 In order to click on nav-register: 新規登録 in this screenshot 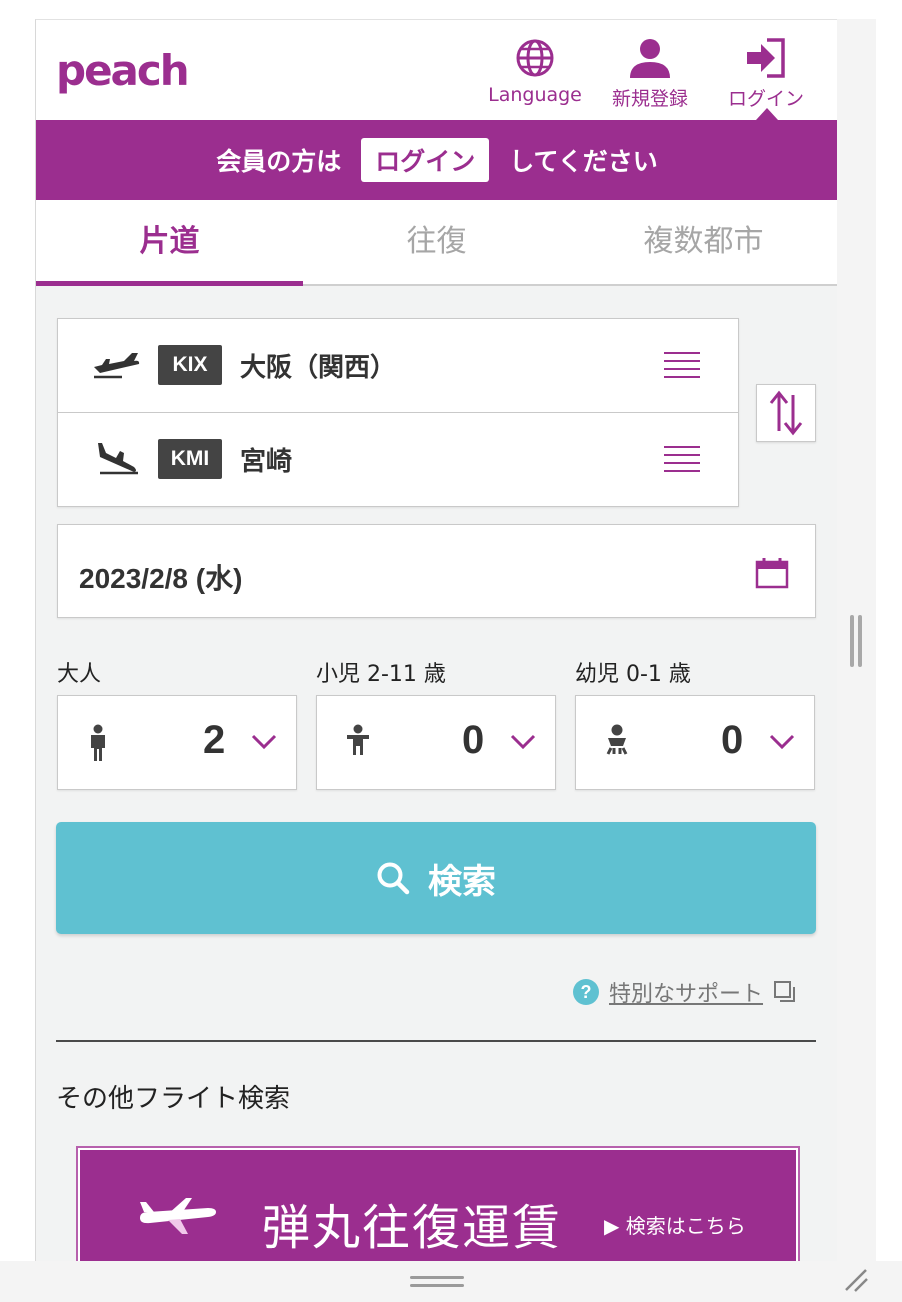, I will do `click(650, 74)`.